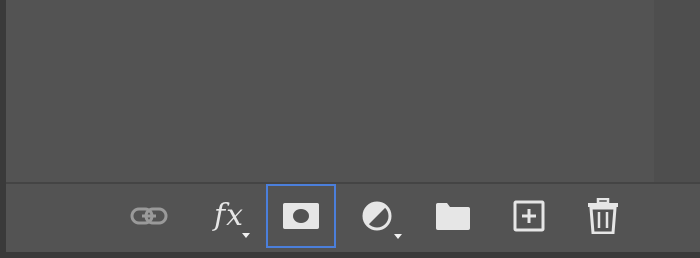  I want to click on fx-icon: fx, so click(229, 215).